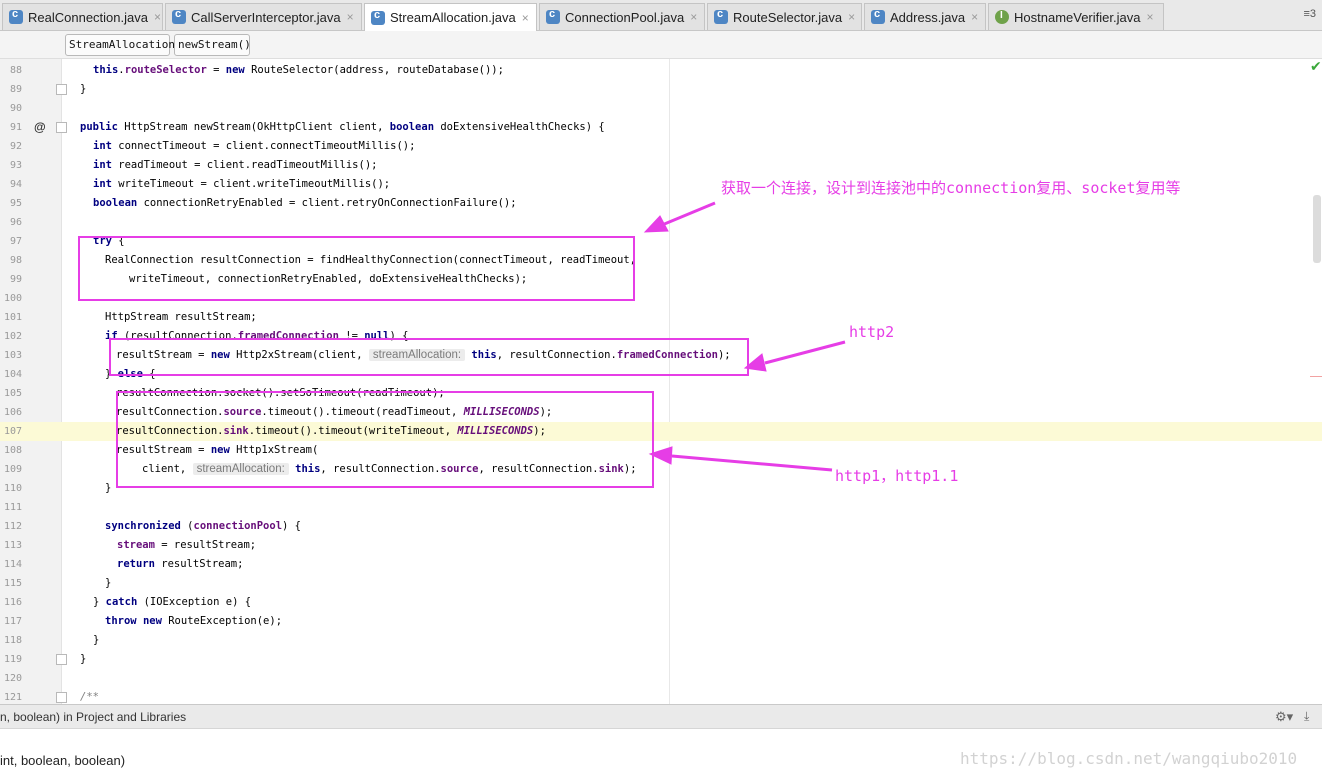 Image resolution: width=1322 pixels, height=778 pixels. I want to click on code-text: return resultStream;, so click(180, 564).